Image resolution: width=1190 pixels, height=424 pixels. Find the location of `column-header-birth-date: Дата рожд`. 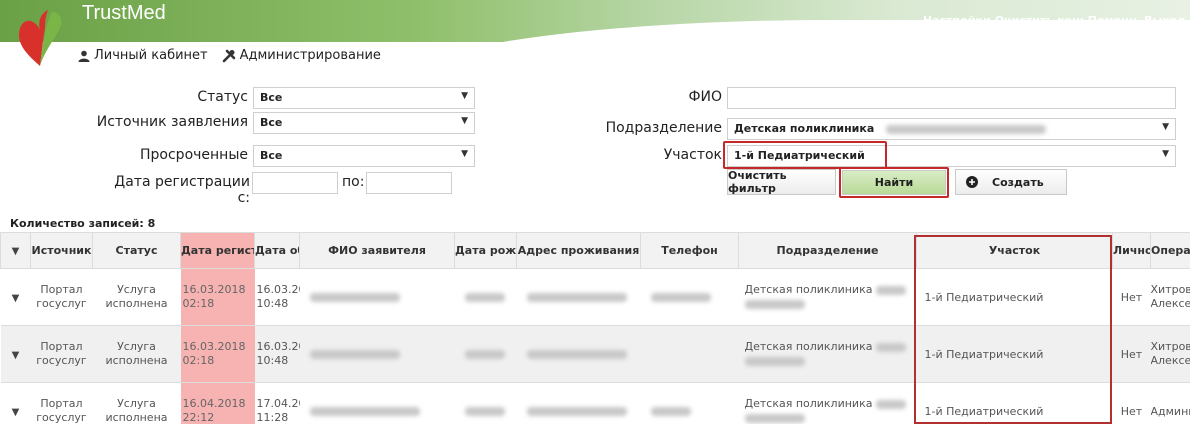

column-header-birth-date: Дата рожд is located at coordinates (485, 250).